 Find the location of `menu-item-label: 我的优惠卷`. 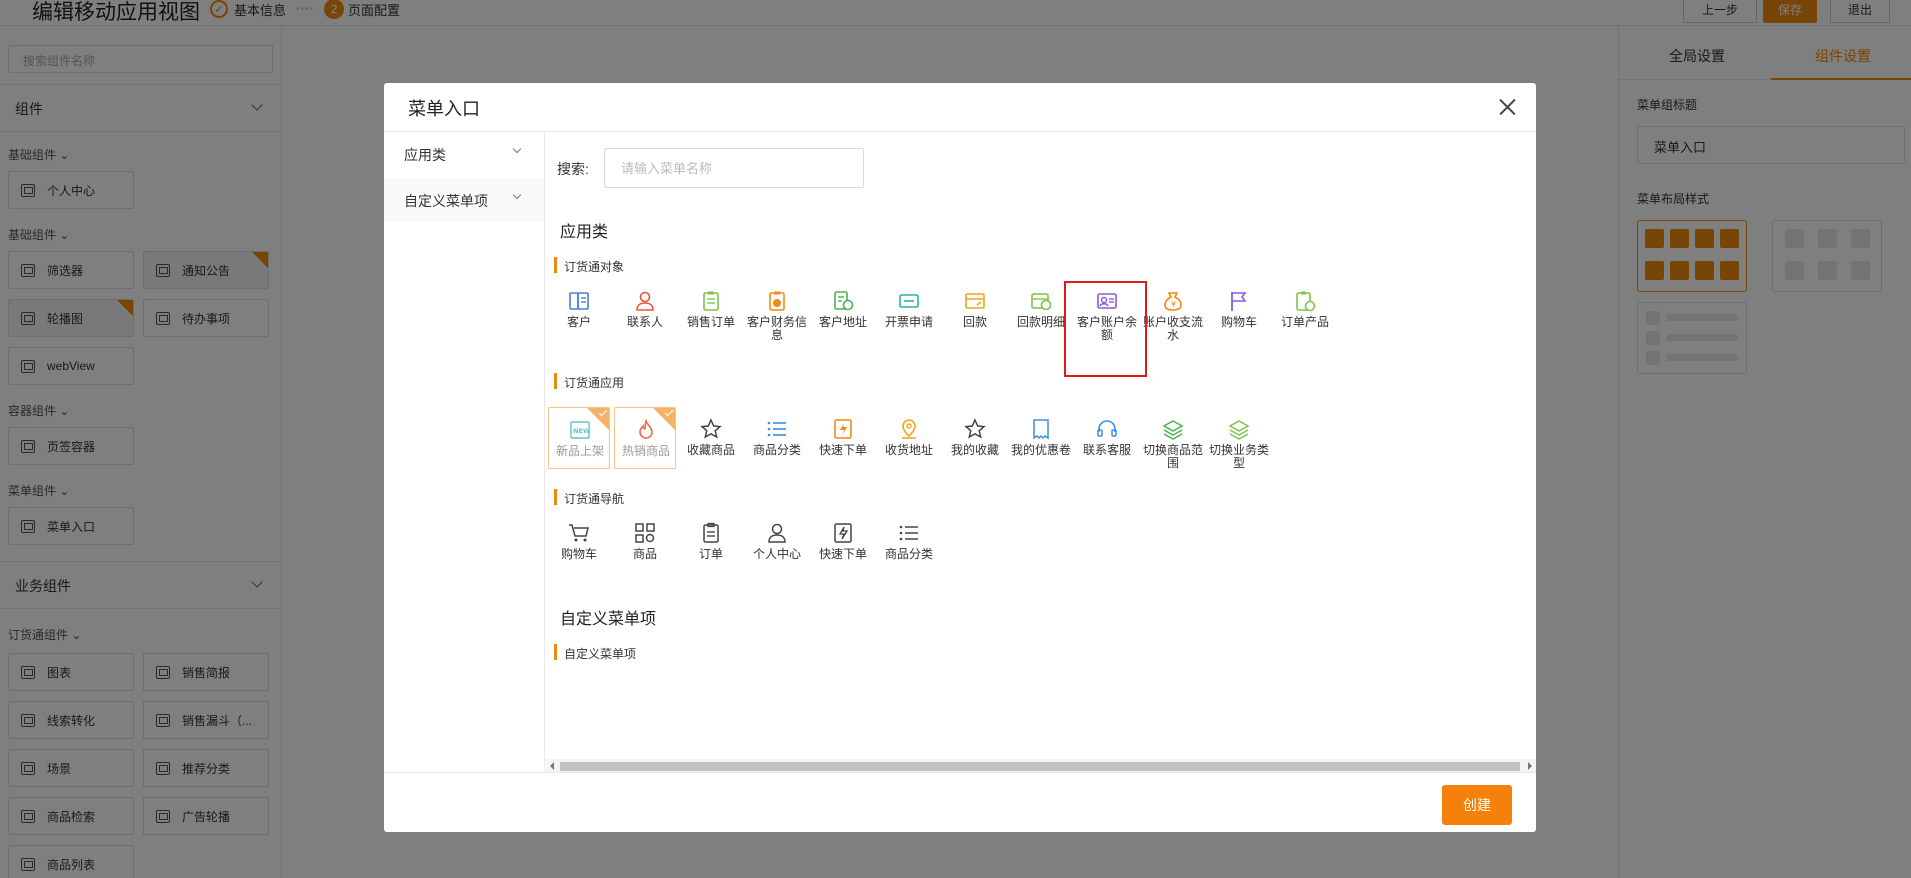

menu-item-label: 我的优惠卷 is located at coordinates (1040, 450).